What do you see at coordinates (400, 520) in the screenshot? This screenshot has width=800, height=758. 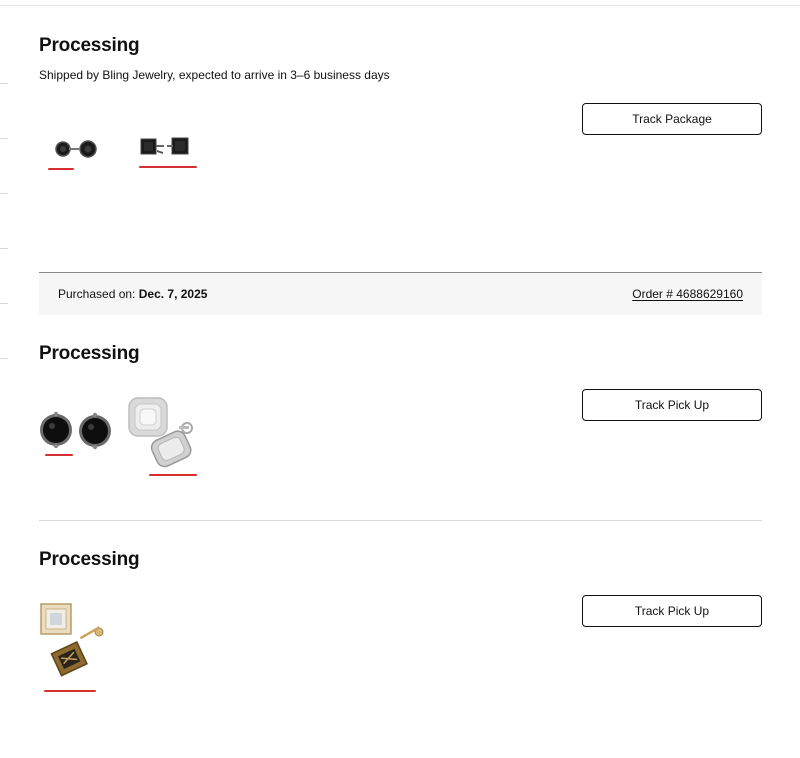 I see `shipment-divider` at bounding box center [400, 520].